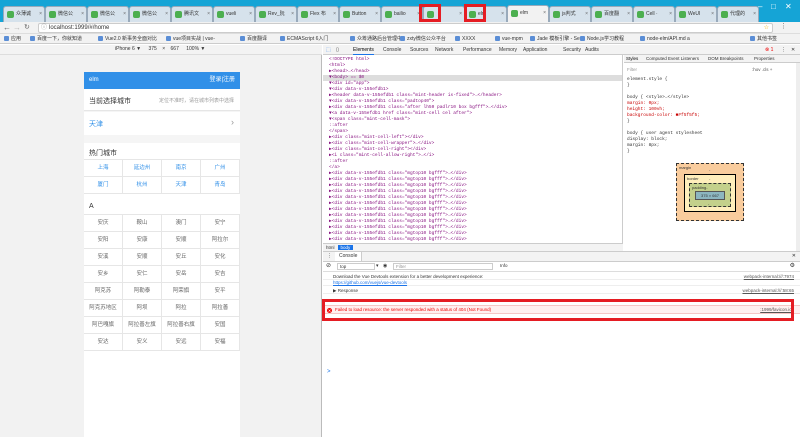  What do you see at coordinates (783, 27) in the screenshot?
I see `menu-icon: ⋮` at bounding box center [783, 27].